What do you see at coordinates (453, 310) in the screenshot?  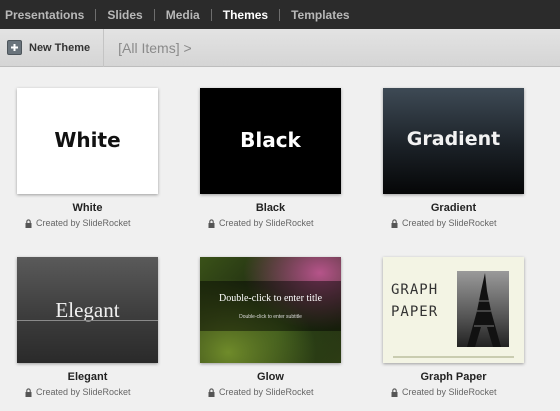 I see `theme-thumbnail: GRAPH PAPER` at bounding box center [453, 310].